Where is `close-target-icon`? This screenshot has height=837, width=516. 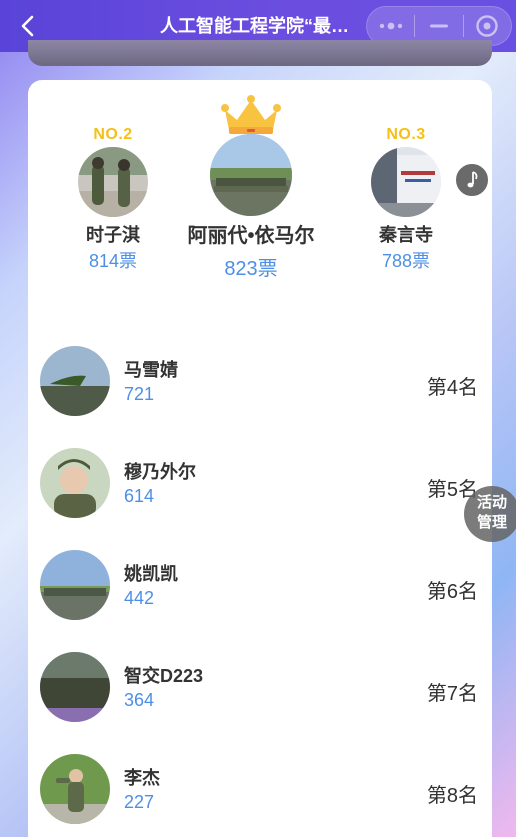 close-target-icon is located at coordinates (487, 26).